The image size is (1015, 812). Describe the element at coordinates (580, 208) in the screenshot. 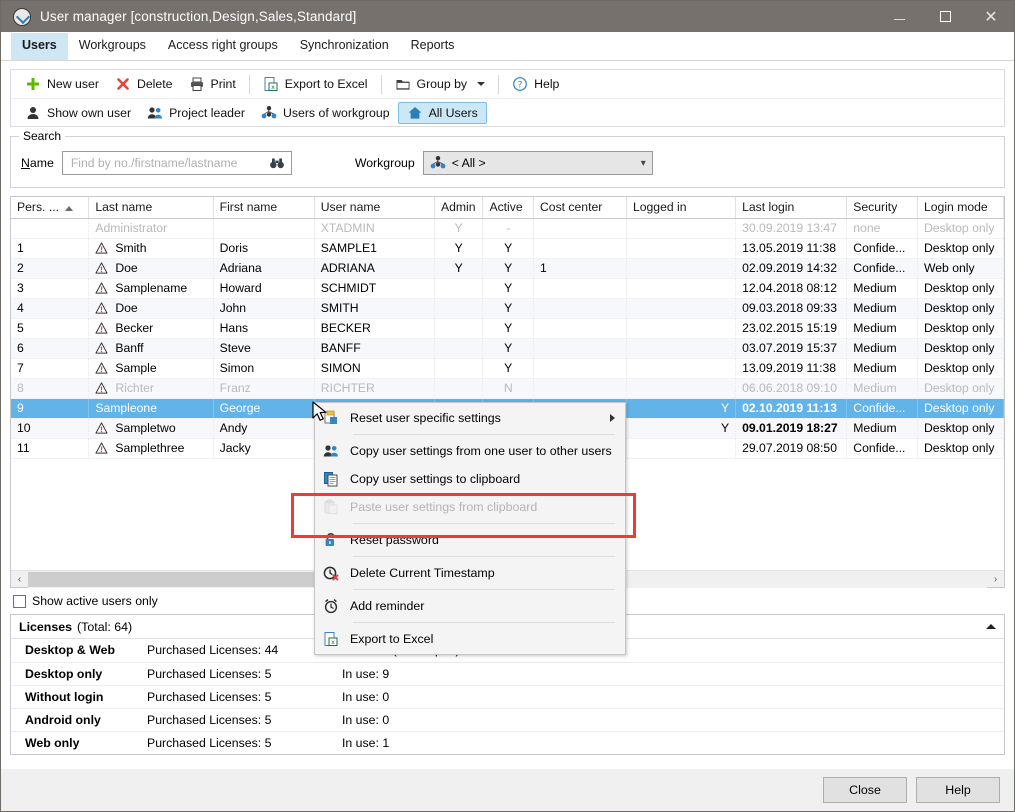

I see `col-header-cost-center: Cost center` at that location.